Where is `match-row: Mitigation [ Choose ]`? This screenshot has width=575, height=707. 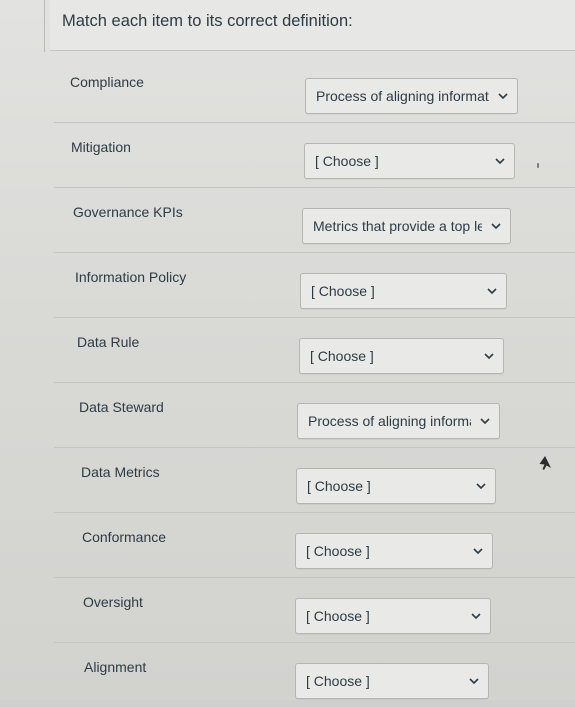
match-row: Mitigation [ Choose ] is located at coordinates (314, 154).